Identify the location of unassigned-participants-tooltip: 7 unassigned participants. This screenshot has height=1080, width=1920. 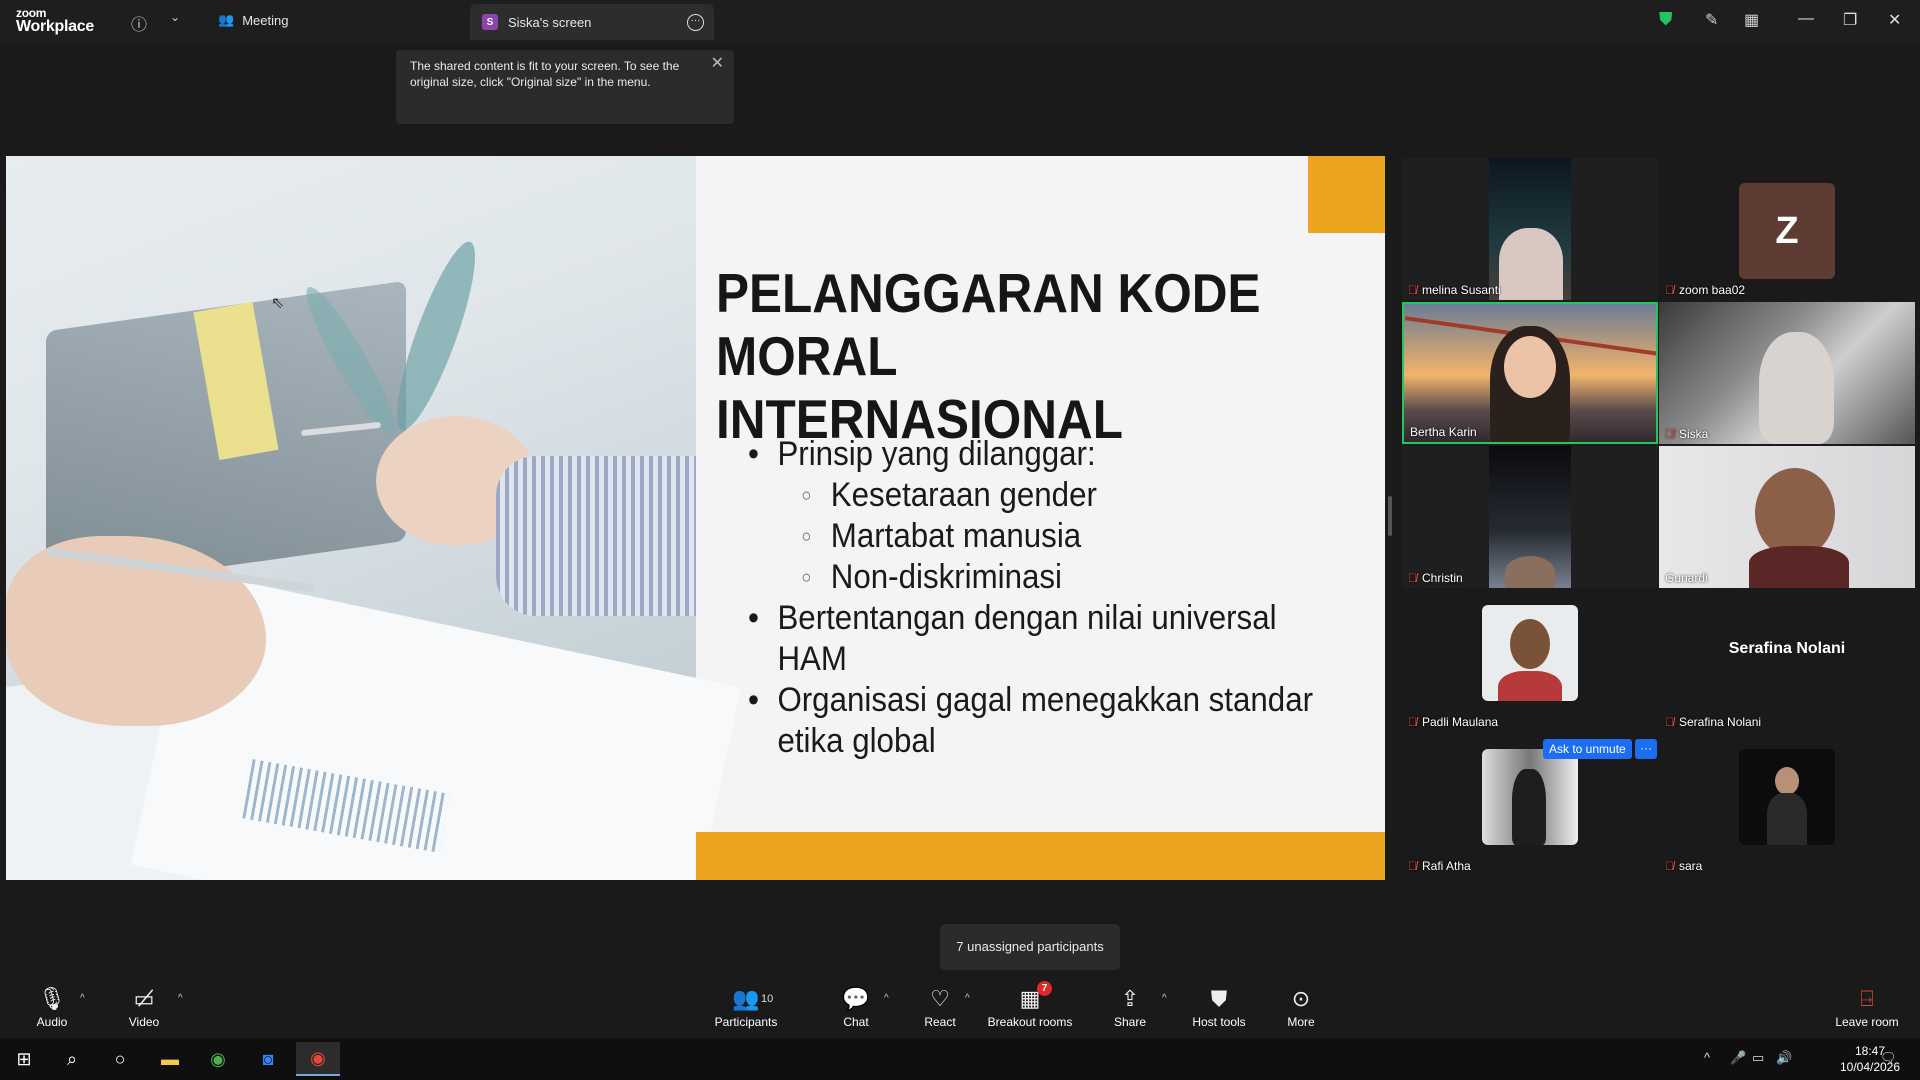
(1030, 947).